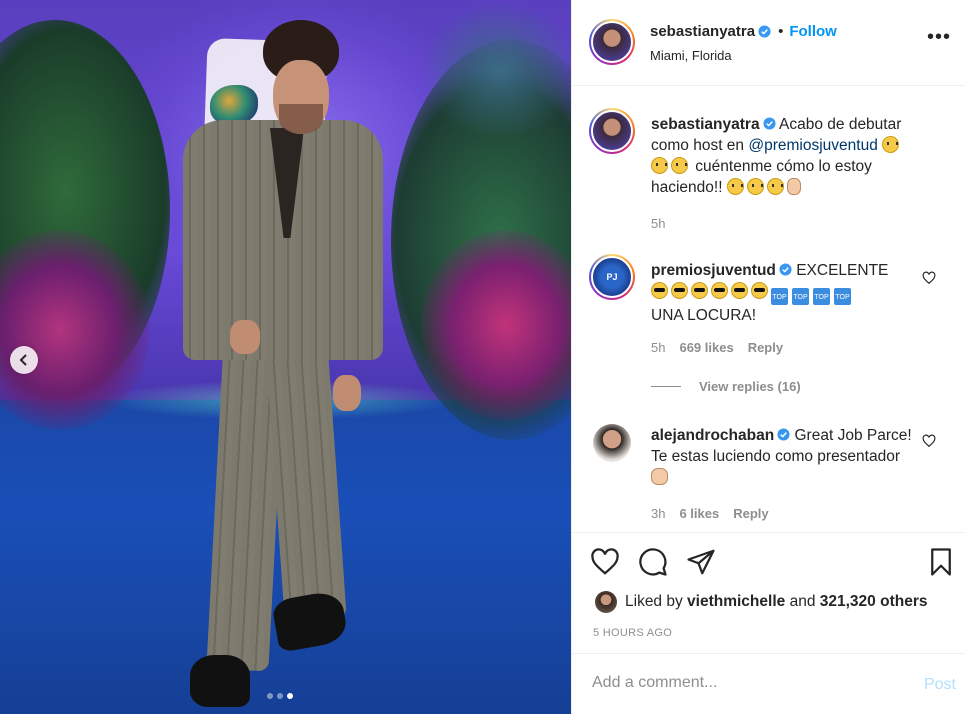  I want to click on liked-by-user: viethmichelle, so click(736, 602).